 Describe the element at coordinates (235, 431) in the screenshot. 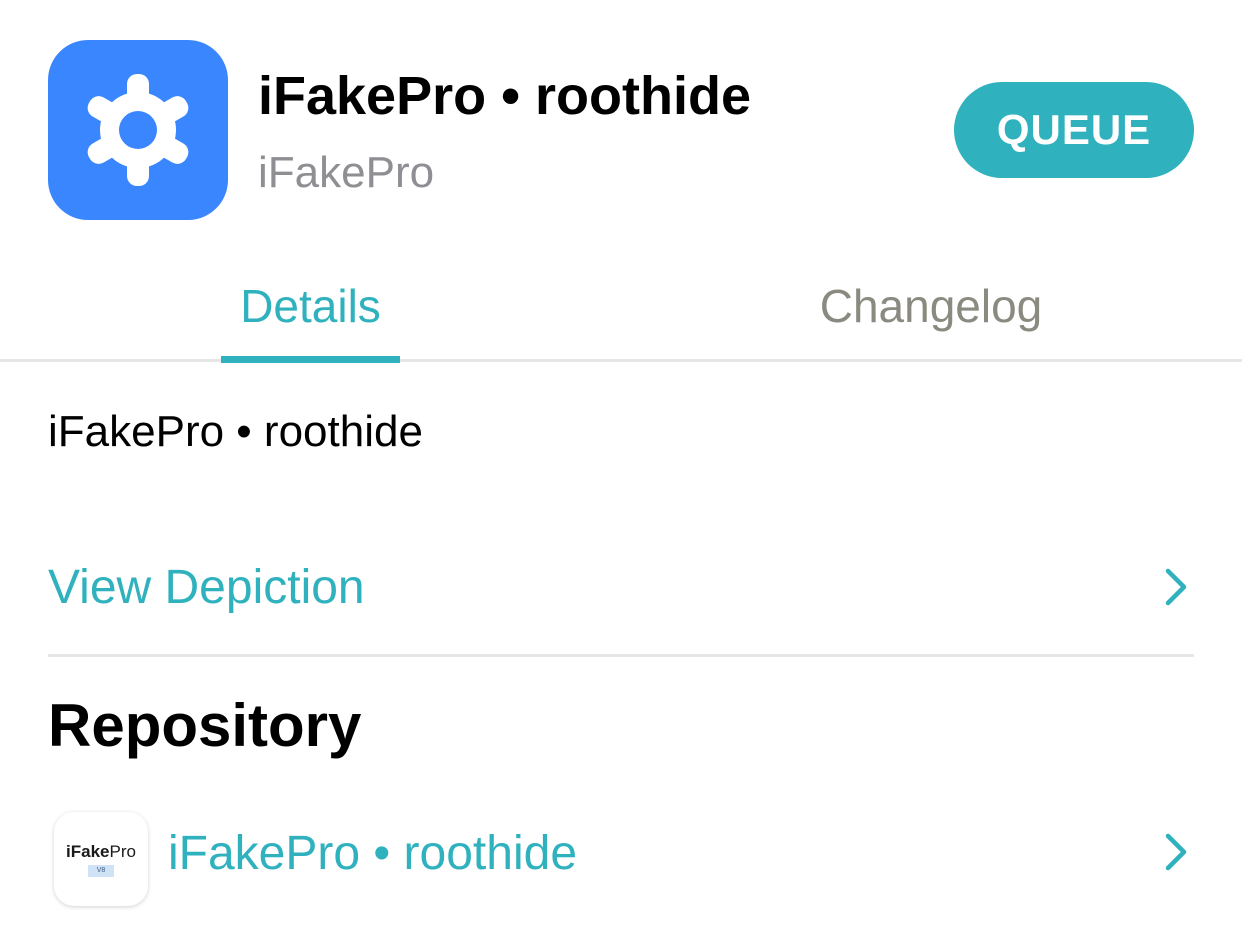

I see `package-description: iFakePro • roothide` at that location.